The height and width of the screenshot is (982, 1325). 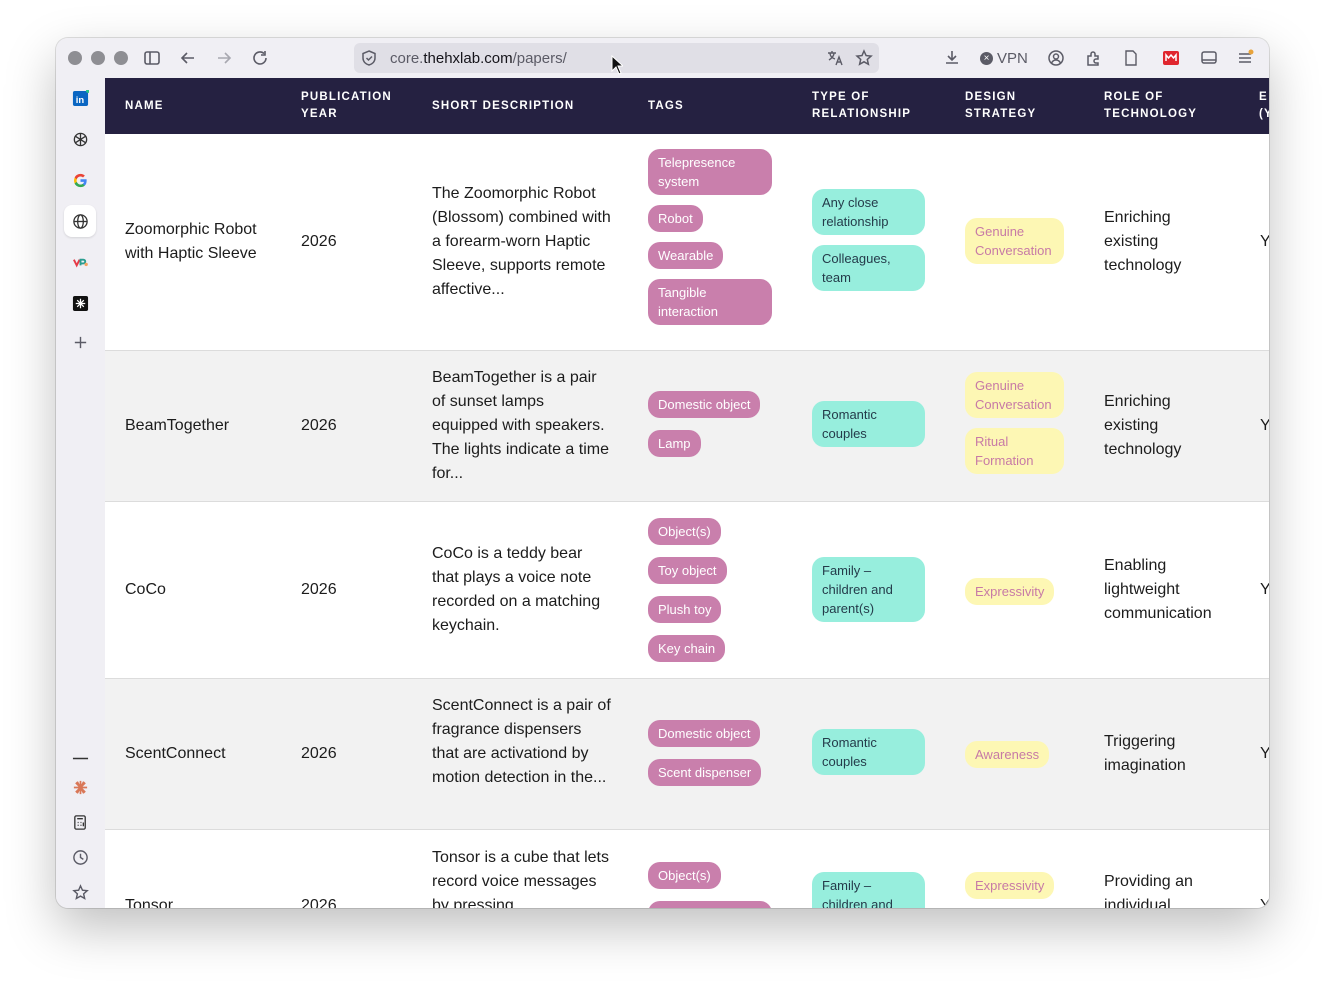 What do you see at coordinates (175, 753) in the screenshot?
I see `paper-name: ScentConnect` at bounding box center [175, 753].